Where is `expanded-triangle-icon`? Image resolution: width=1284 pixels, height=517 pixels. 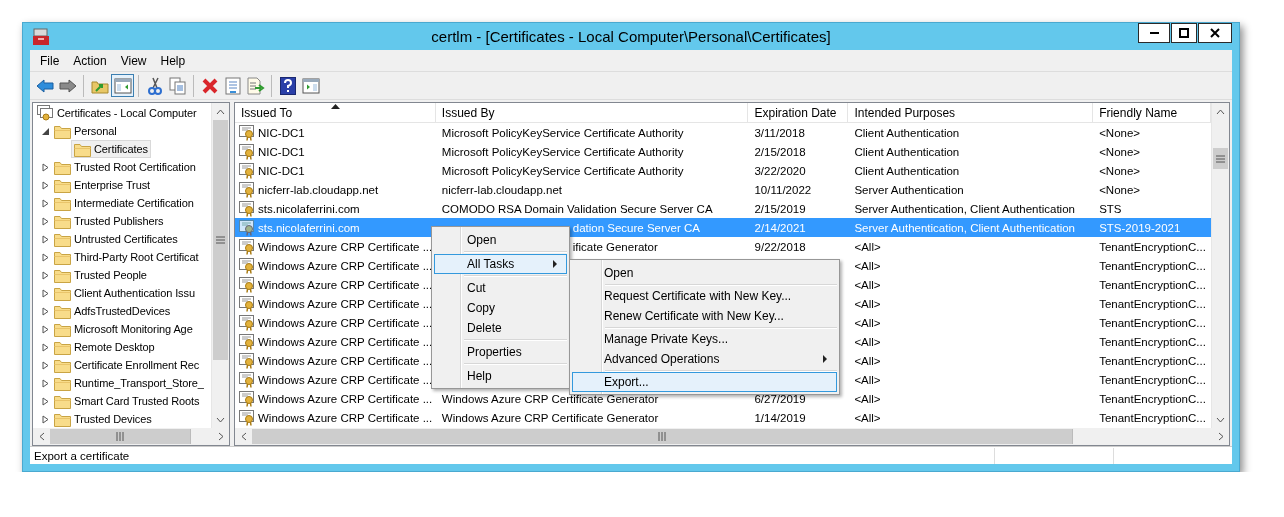
expanded-triangle-icon is located at coordinates (45, 131).